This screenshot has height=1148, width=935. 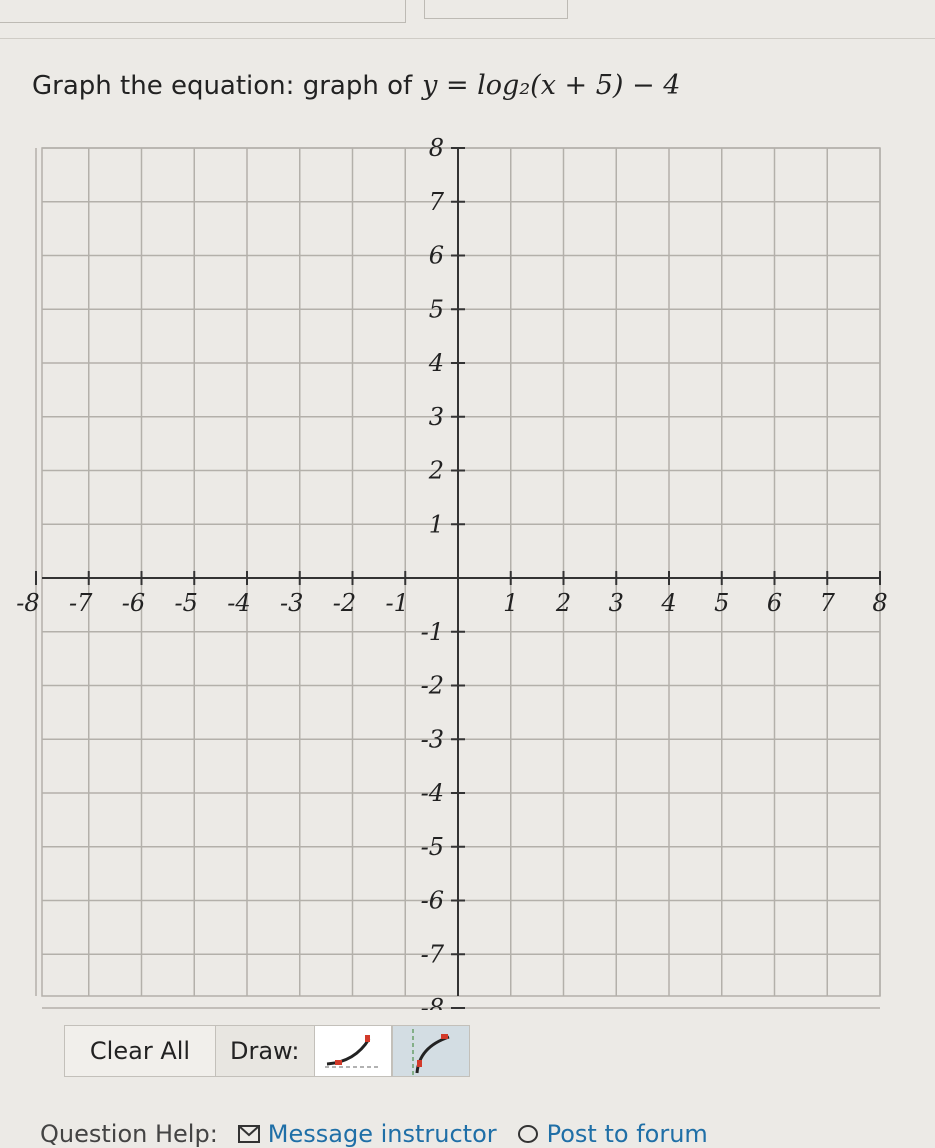 I want to click on draw-label: Draw:, so click(x=265, y=1051).